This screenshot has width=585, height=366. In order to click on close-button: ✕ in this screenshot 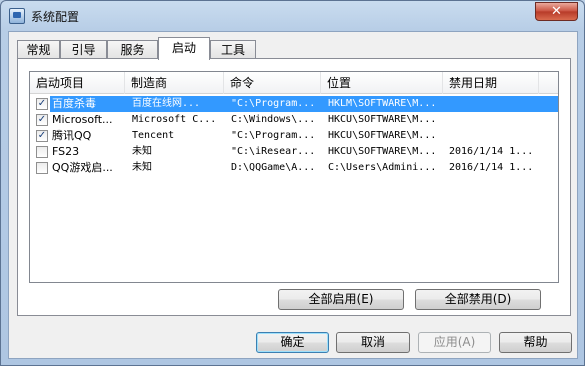, I will do `click(556, 11)`.